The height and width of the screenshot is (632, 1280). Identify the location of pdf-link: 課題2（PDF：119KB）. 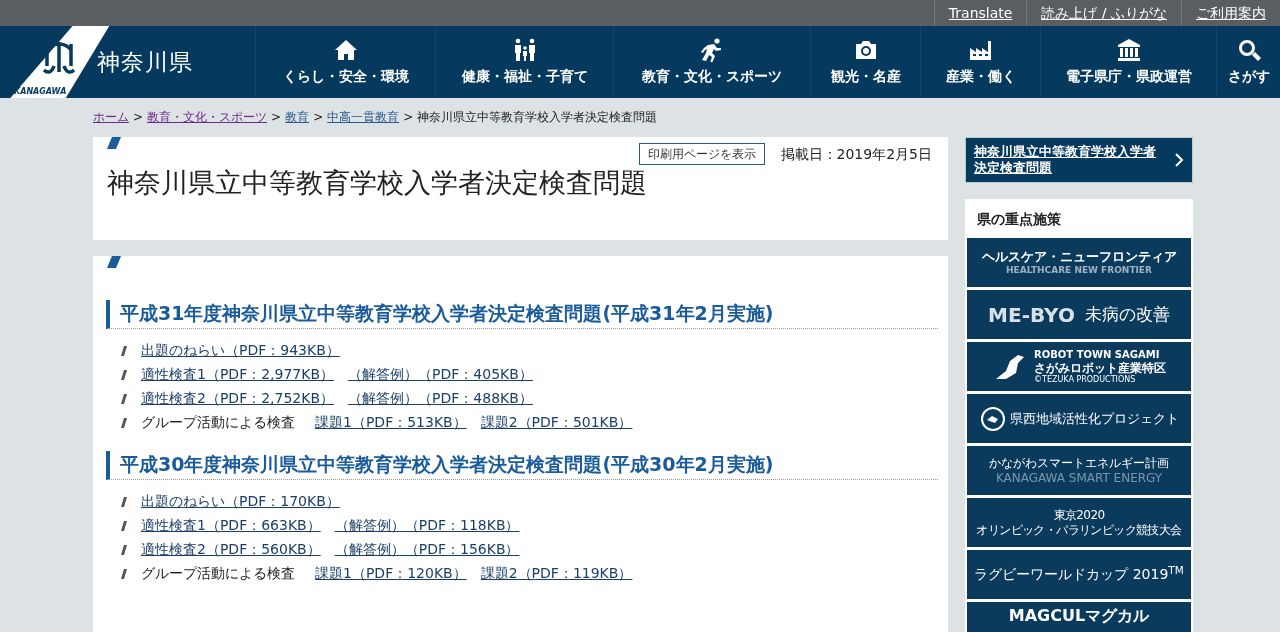
(556, 574).